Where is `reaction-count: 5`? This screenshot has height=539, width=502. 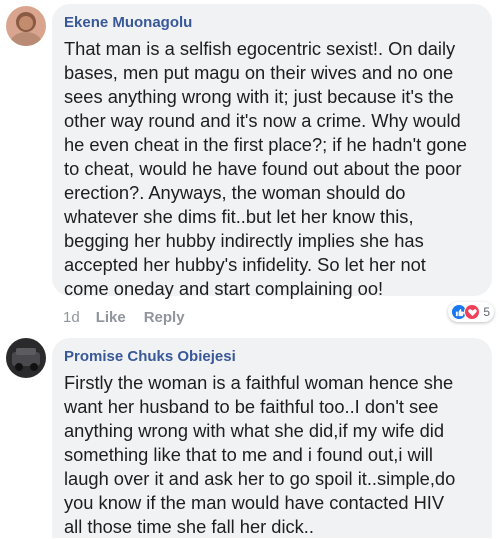
reaction-count: 5 is located at coordinates (486, 312).